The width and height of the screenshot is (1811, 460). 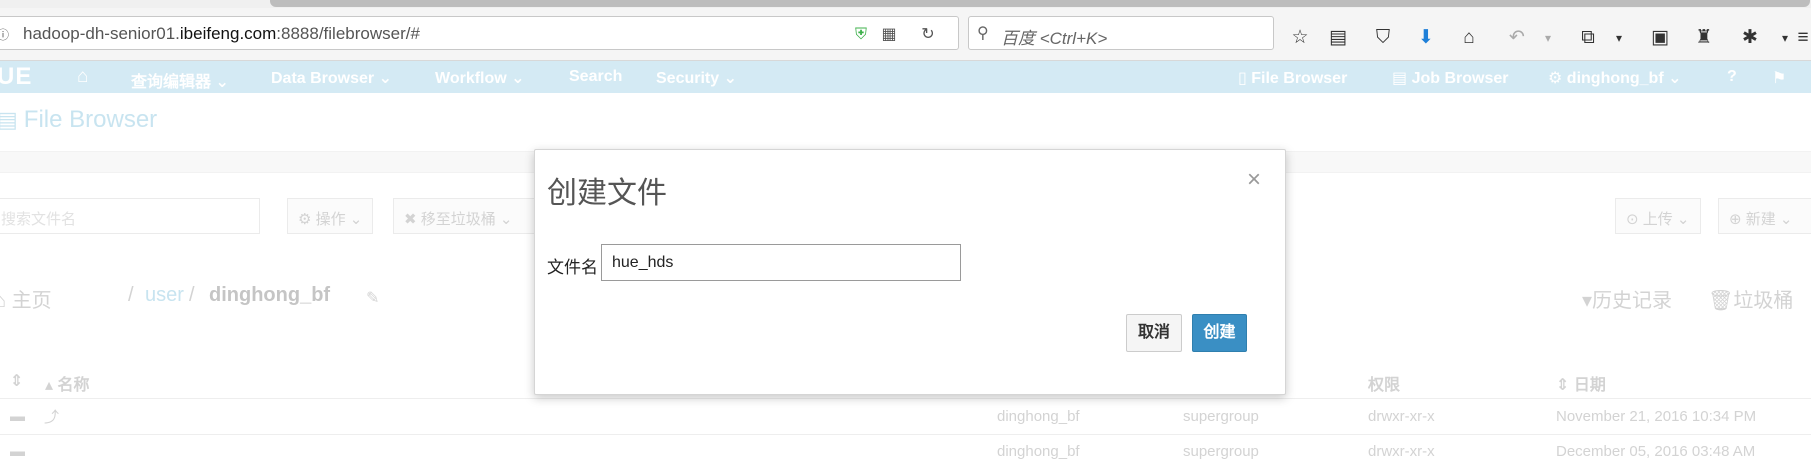 What do you see at coordinates (1619, 38) in the screenshot?
I see `crop-dropdown-icon: ▾` at bounding box center [1619, 38].